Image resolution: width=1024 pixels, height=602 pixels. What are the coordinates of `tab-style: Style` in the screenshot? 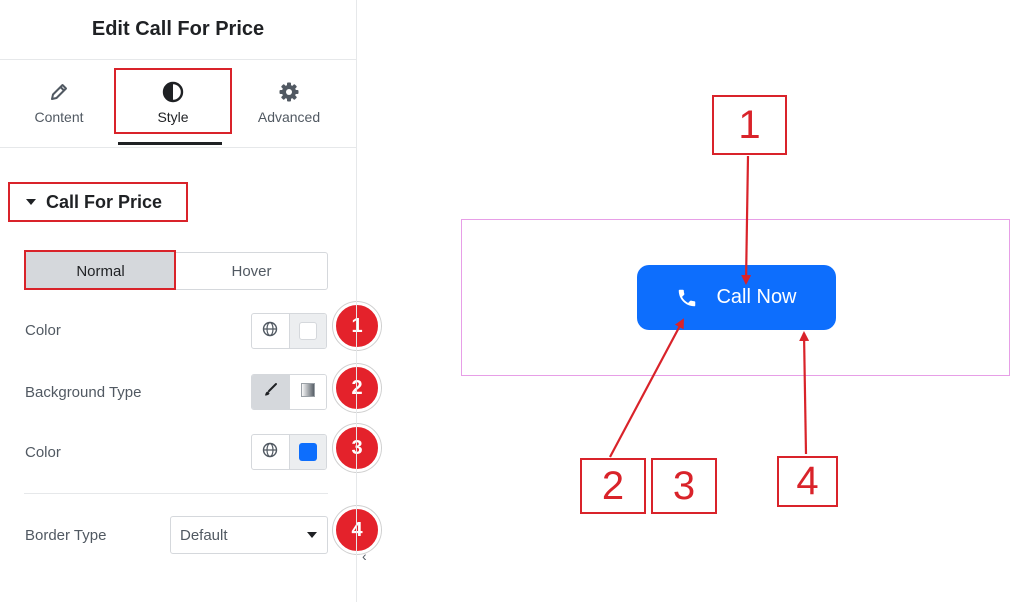 It's located at (173, 103).